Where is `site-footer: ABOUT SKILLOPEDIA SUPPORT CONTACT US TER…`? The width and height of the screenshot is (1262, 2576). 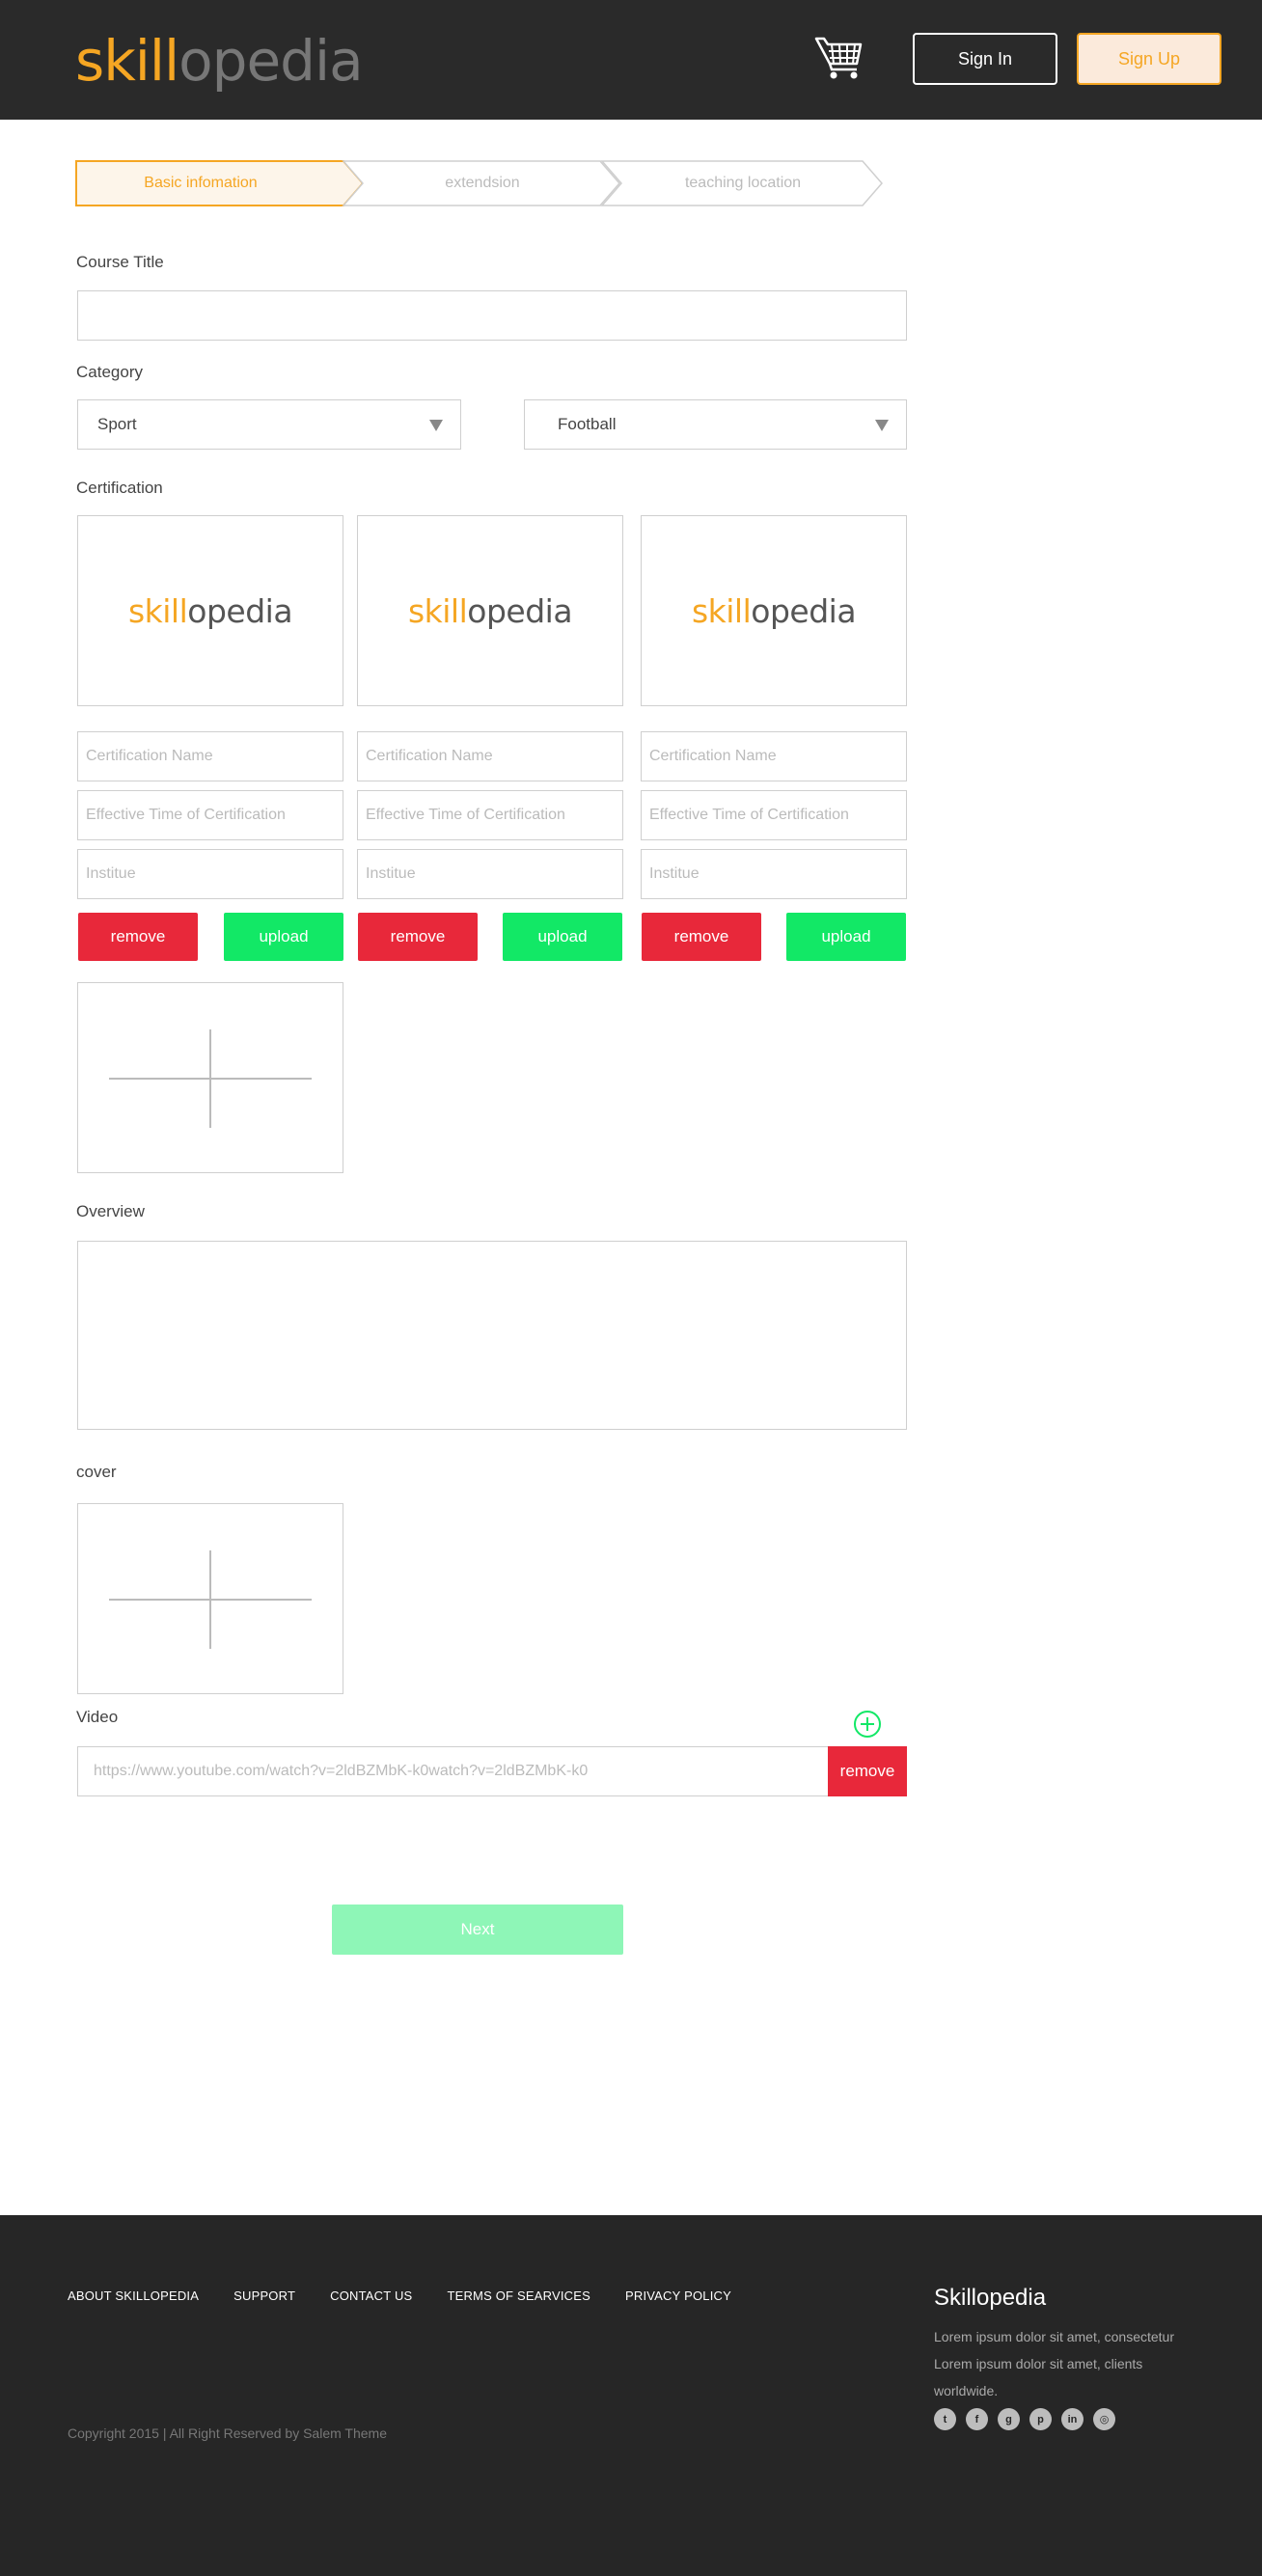
site-footer: ABOUT SKILLOPEDIA SUPPORT CONTACT US TER… is located at coordinates (631, 2395).